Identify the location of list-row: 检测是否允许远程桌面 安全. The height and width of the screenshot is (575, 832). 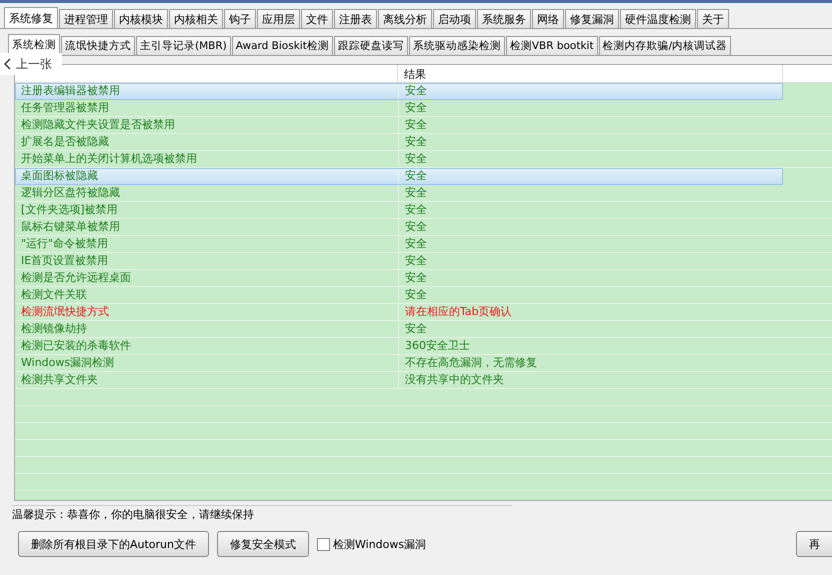
(423, 278).